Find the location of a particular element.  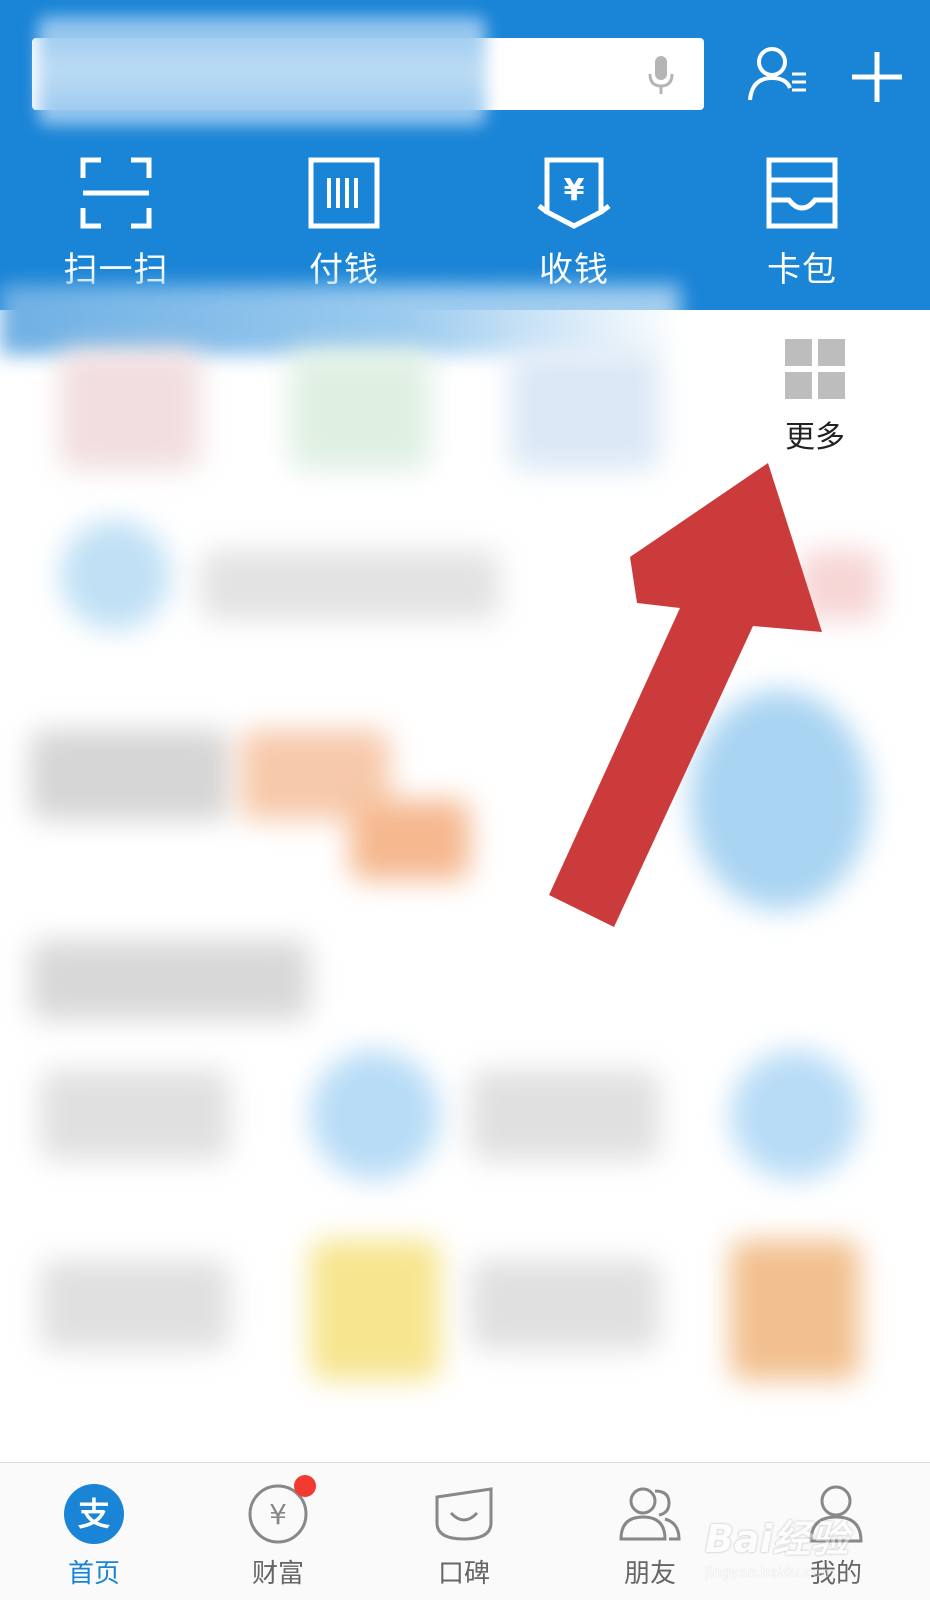

blurred-banner-icon is located at coordinates (115, 575).